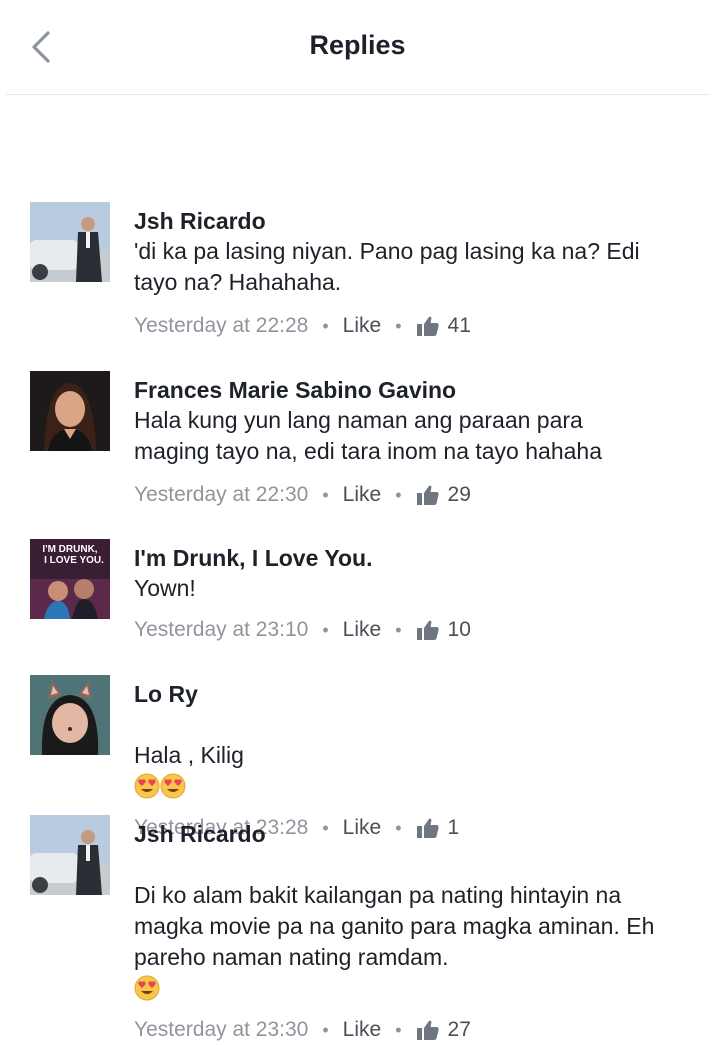  I want to click on comment-author: Frances Marie Sabino Gavino, so click(419, 390).